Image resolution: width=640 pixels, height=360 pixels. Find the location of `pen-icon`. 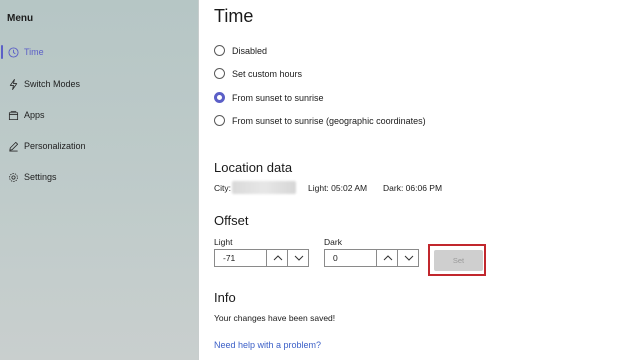

pen-icon is located at coordinates (13, 146).